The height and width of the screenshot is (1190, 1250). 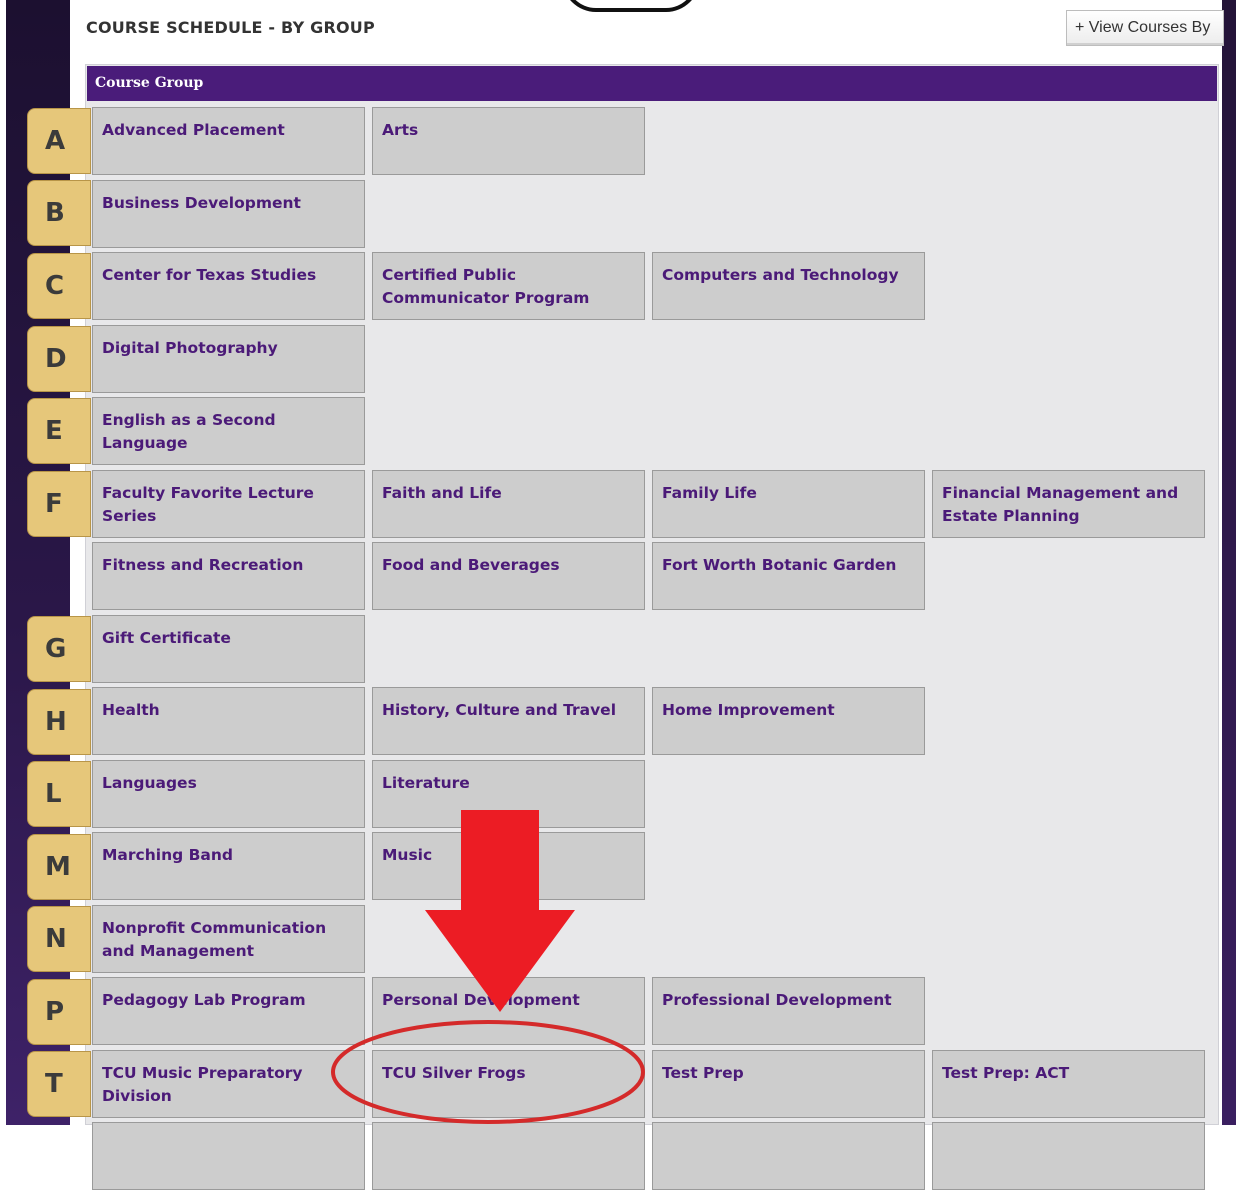 I want to click on letter-tab-a: A, so click(x=59, y=141).